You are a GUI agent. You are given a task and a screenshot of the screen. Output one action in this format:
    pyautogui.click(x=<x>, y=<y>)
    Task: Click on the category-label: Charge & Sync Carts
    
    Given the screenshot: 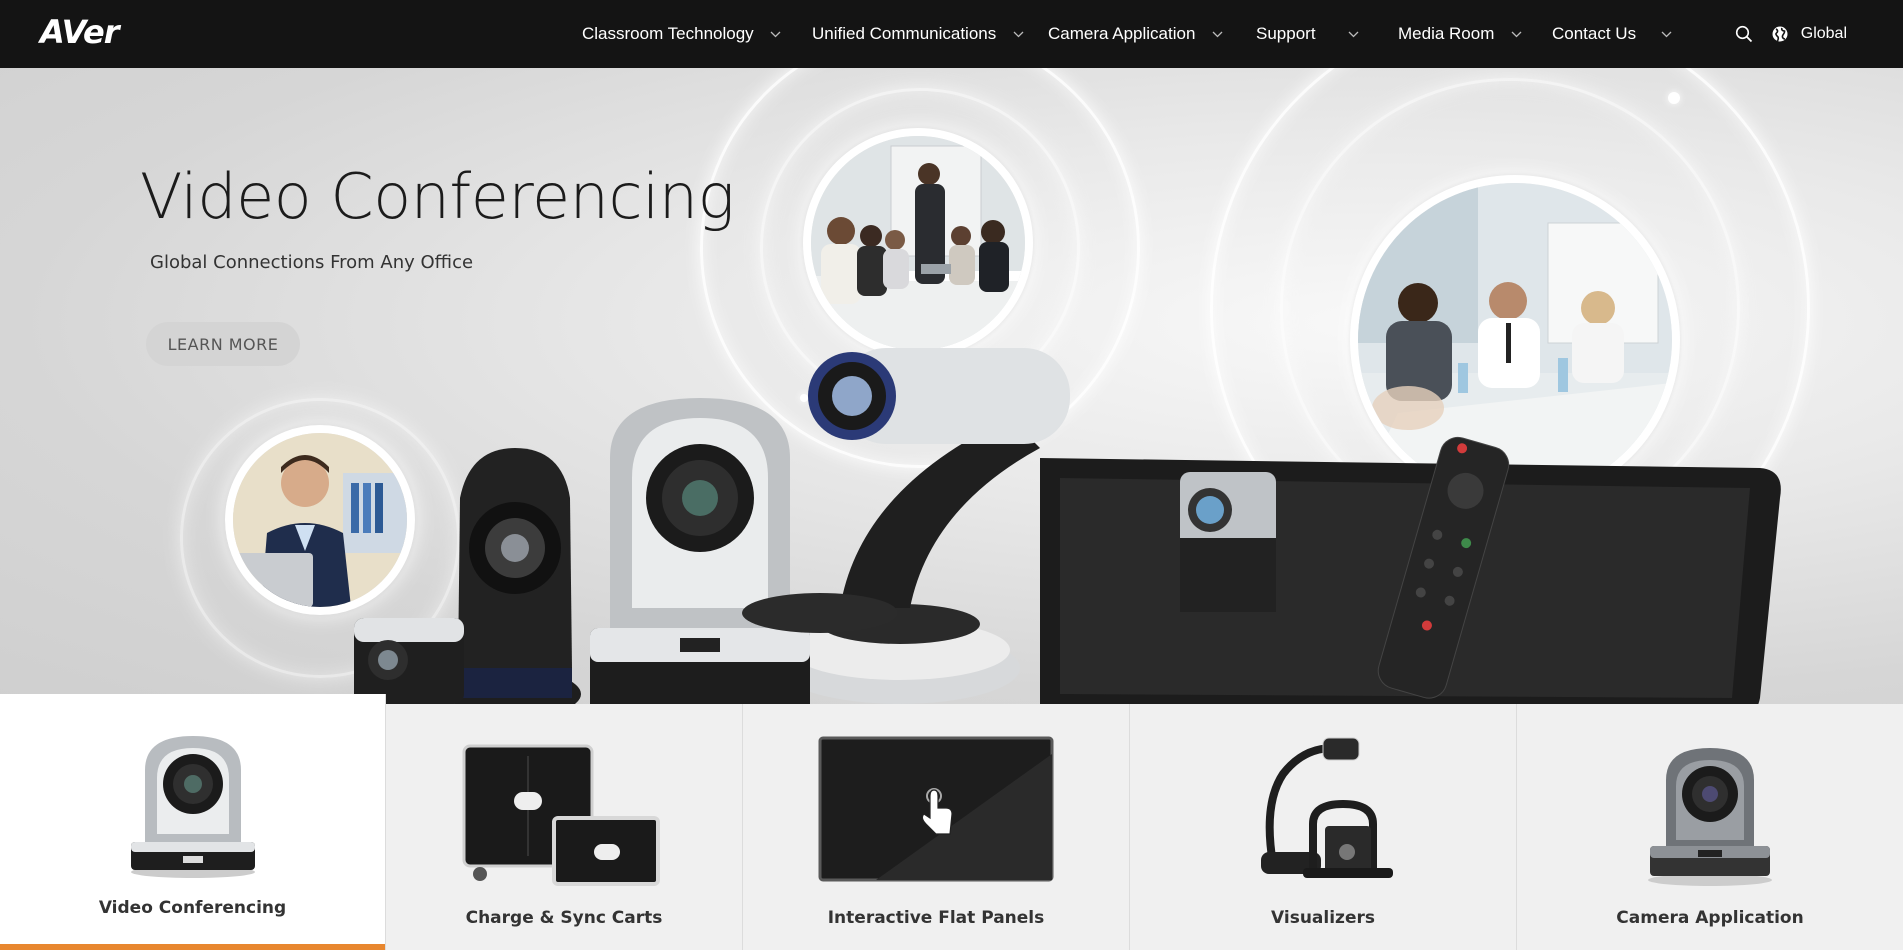 What is the action you would take?
    pyautogui.click(x=564, y=918)
    